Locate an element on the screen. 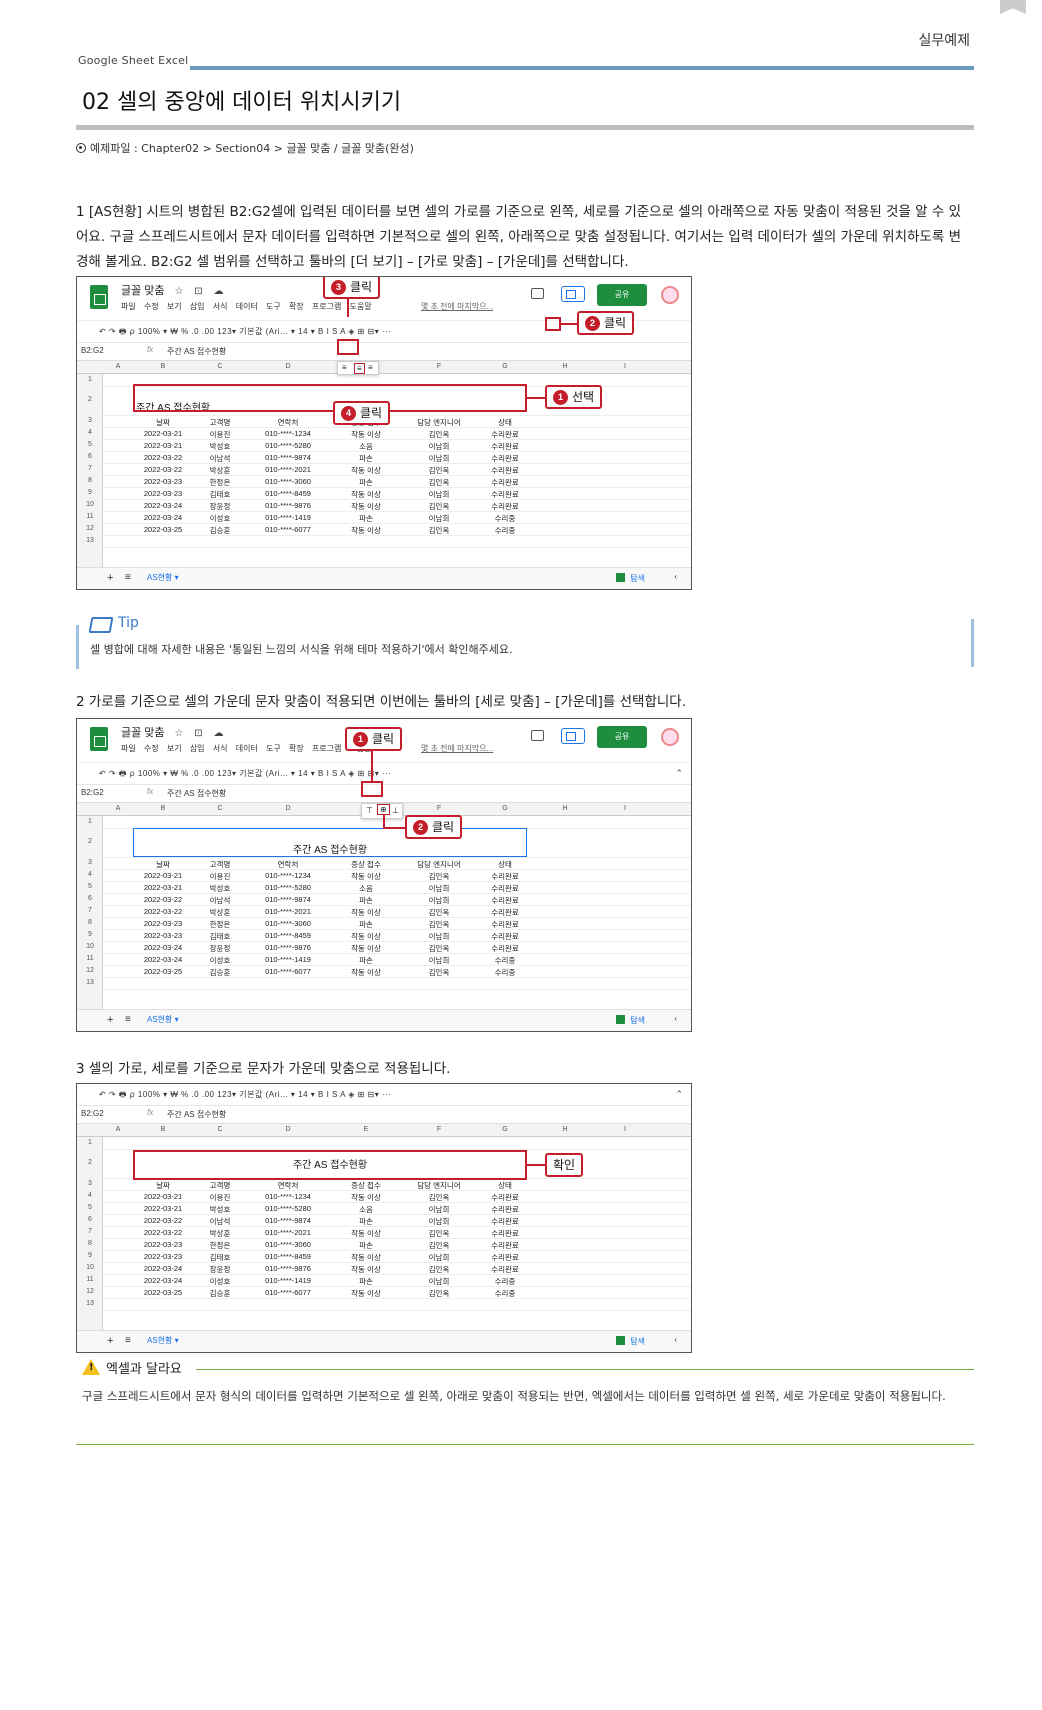  table-cell: 김승훈 is located at coordinates (220, 972).